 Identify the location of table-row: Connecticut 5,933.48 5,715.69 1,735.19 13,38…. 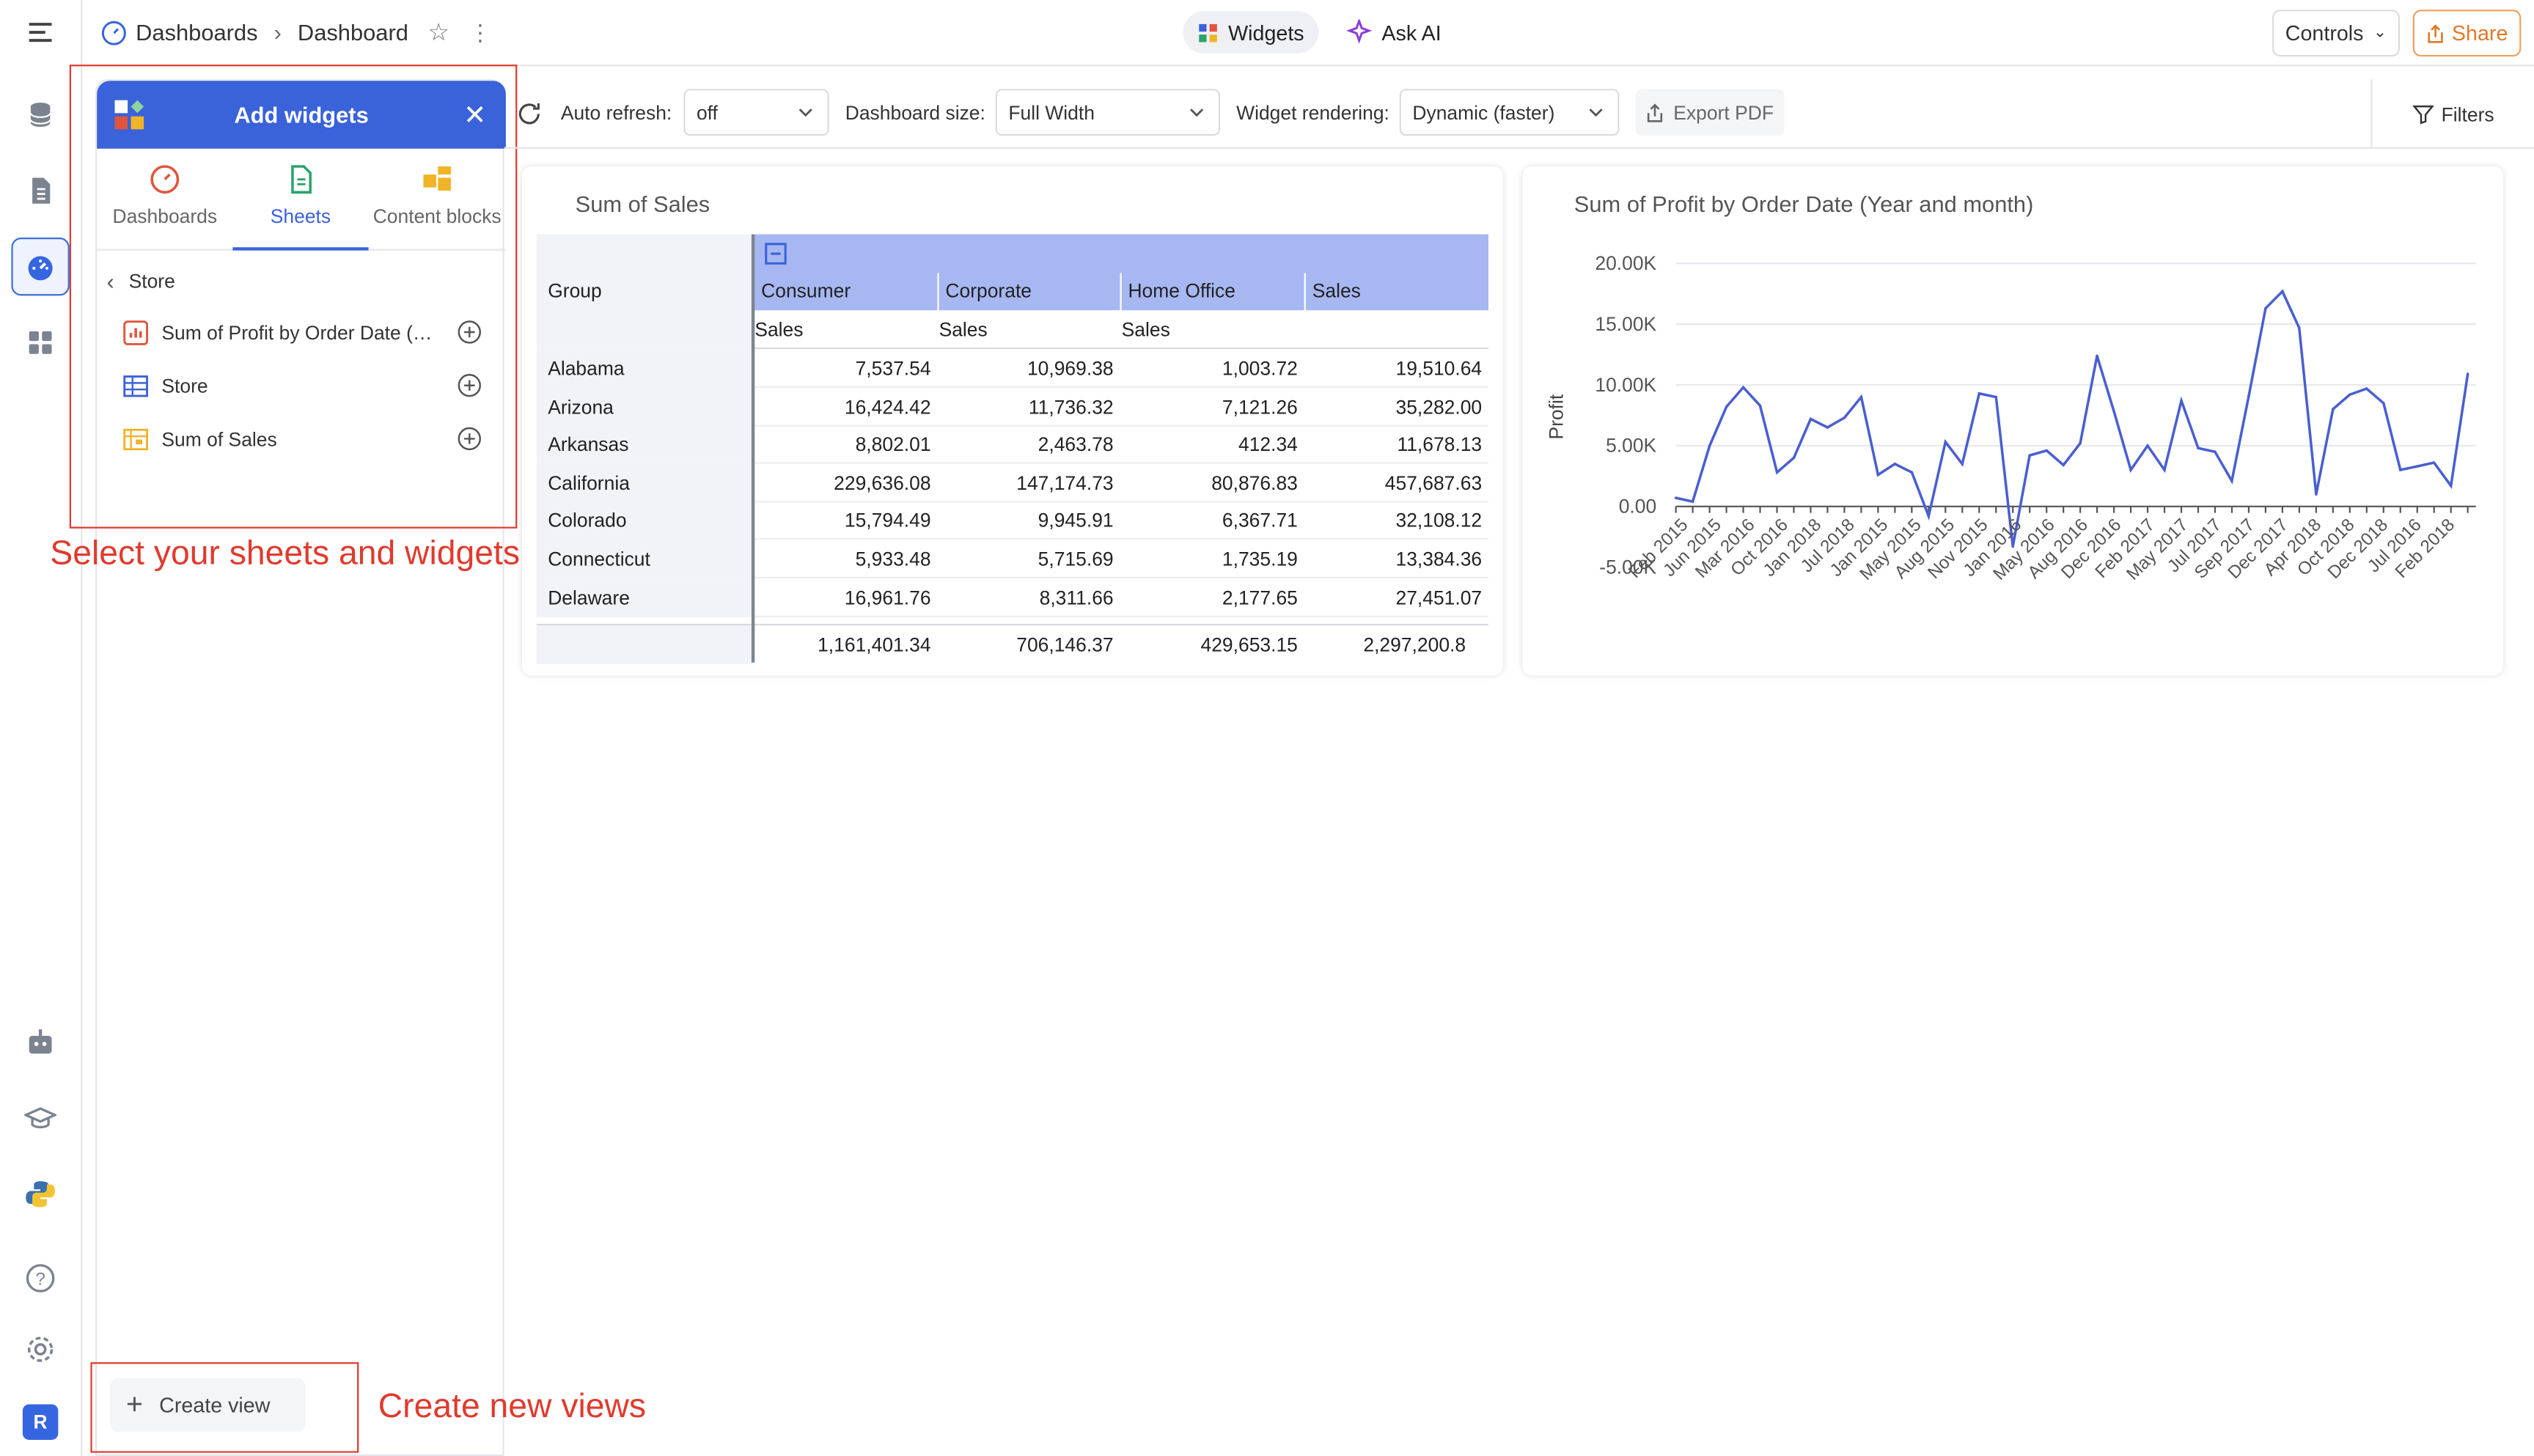
(1012, 559).